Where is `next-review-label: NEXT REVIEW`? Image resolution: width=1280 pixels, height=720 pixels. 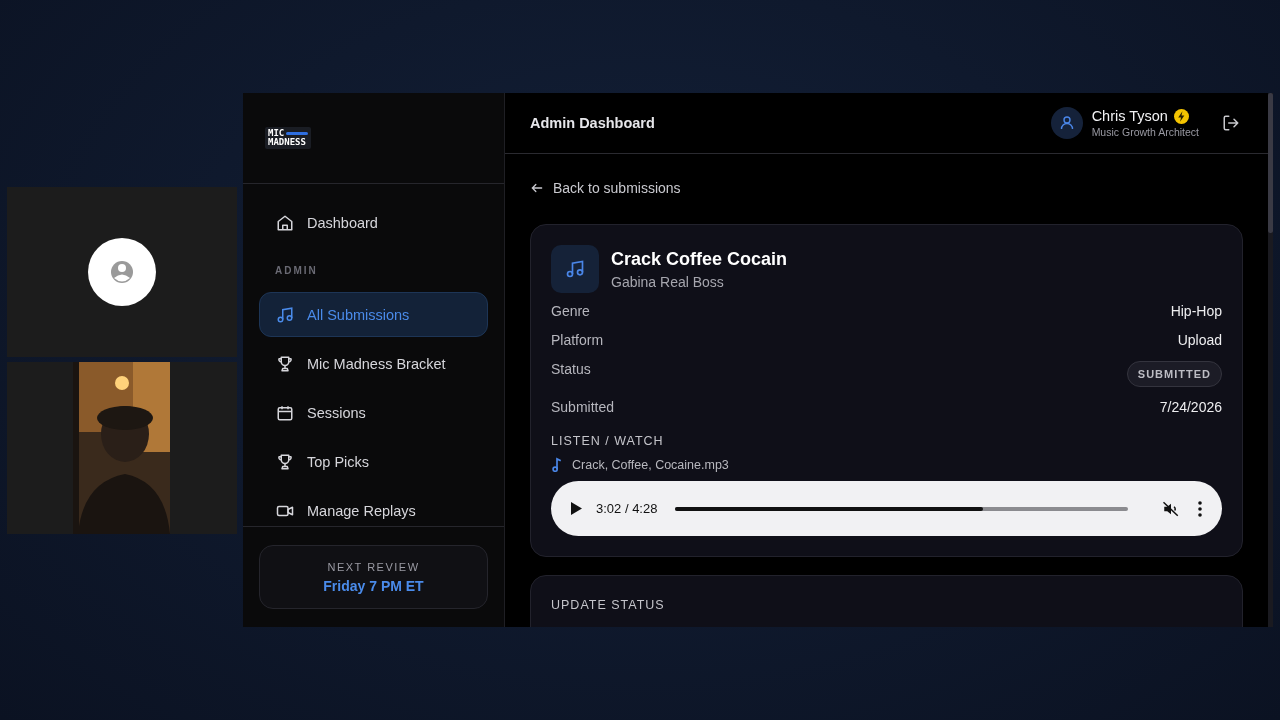 next-review-label: NEXT REVIEW is located at coordinates (373, 566).